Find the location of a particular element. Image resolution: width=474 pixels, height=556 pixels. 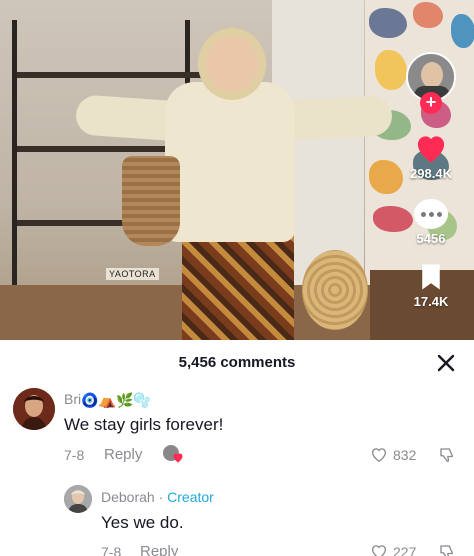

like-action: 298.4K is located at coordinates (431, 156).